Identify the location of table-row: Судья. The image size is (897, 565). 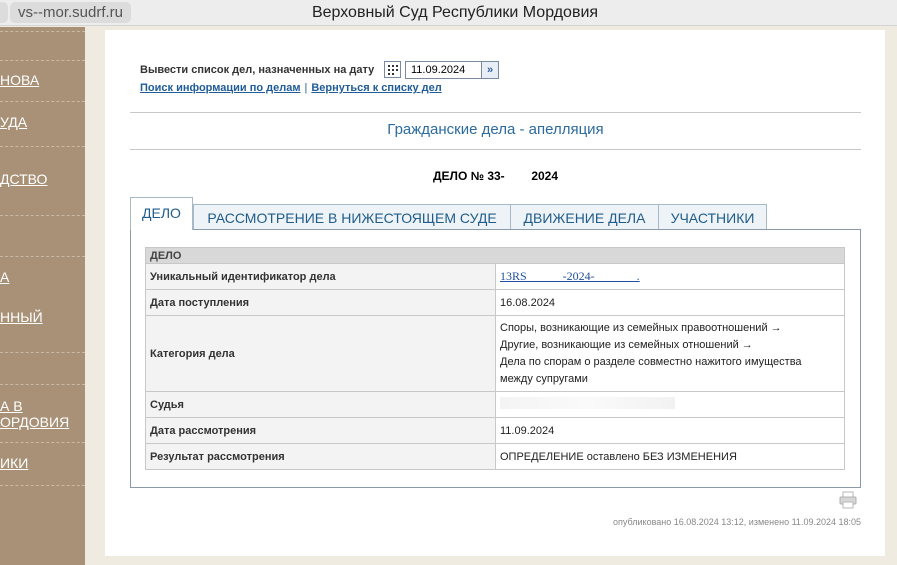
(495, 404).